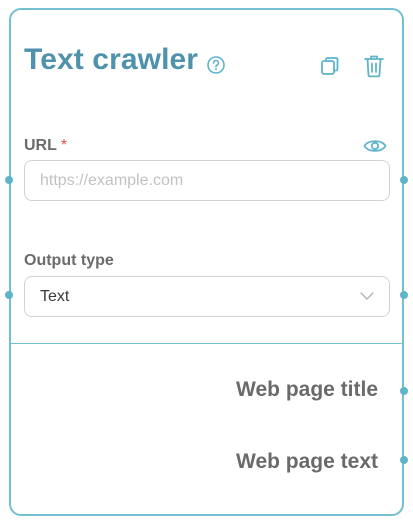 This screenshot has height=521, width=413. What do you see at coordinates (404, 460) in the screenshot?
I see `web-page-text-output-handle` at bounding box center [404, 460].